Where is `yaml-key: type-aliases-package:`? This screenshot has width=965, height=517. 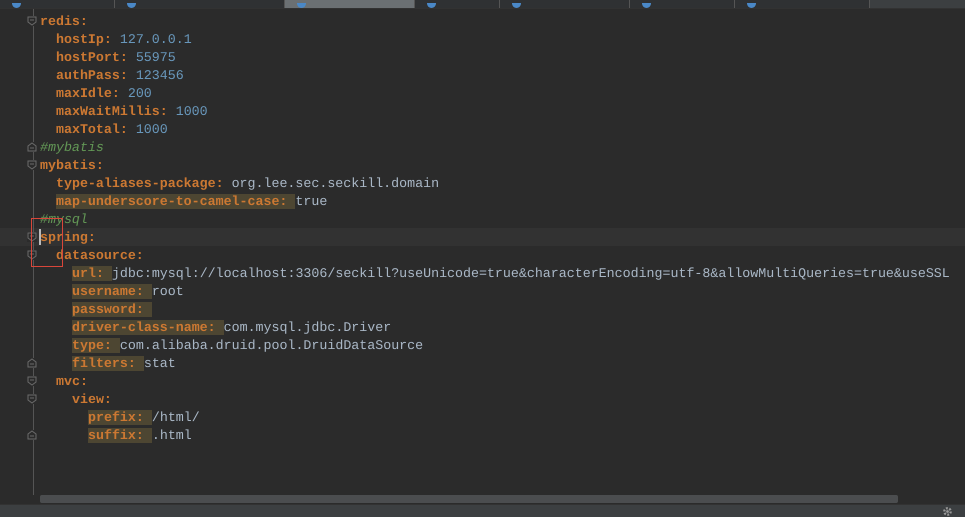 yaml-key: type-aliases-package: is located at coordinates (144, 183).